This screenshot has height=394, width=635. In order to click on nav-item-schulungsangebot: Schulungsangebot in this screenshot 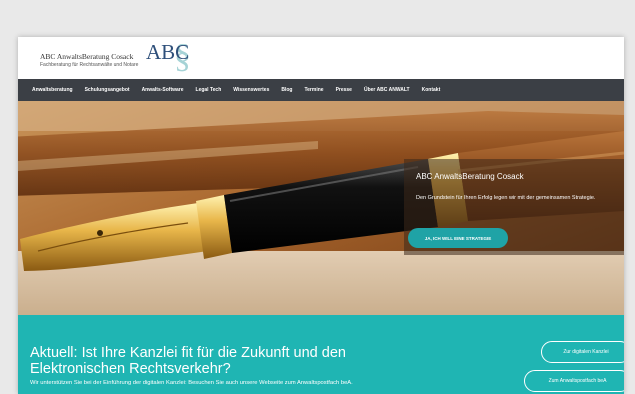, I will do `click(107, 90)`.